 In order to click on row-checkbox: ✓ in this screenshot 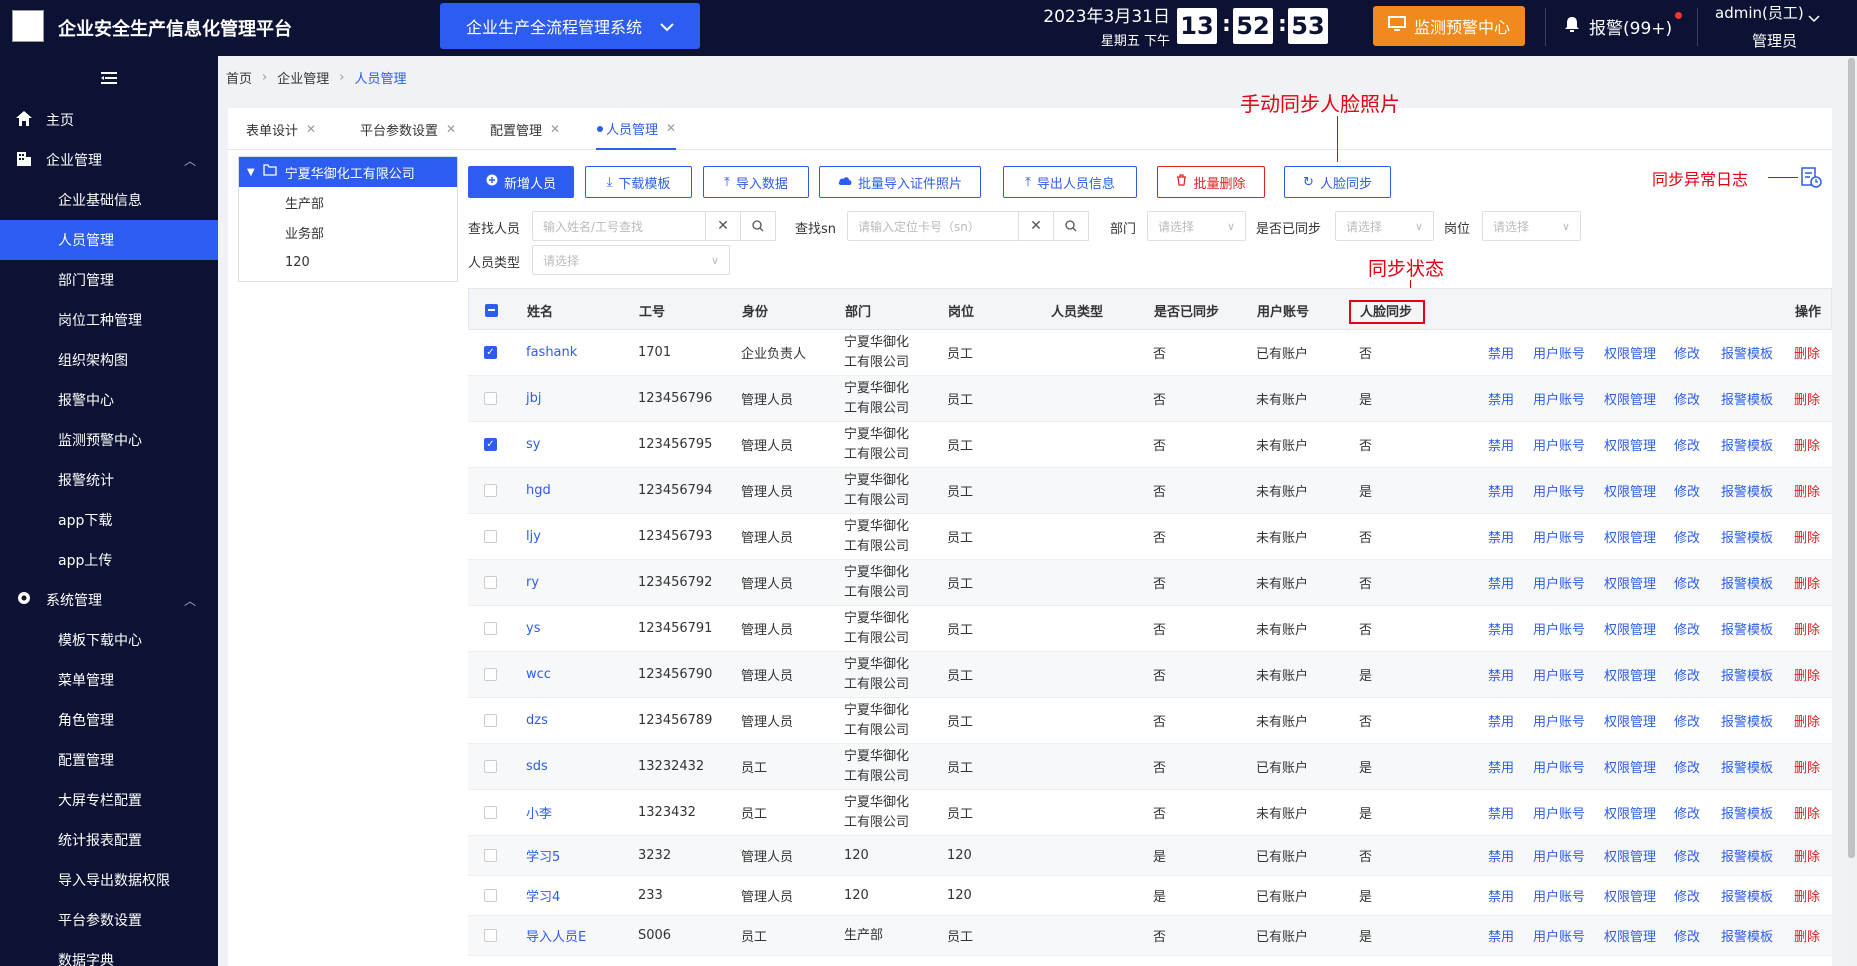, I will do `click(490, 444)`.